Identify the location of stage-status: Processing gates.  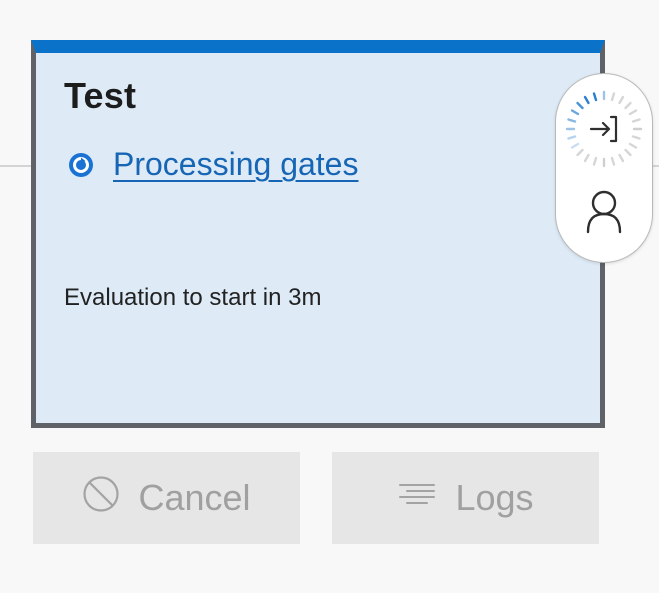
(213, 164).